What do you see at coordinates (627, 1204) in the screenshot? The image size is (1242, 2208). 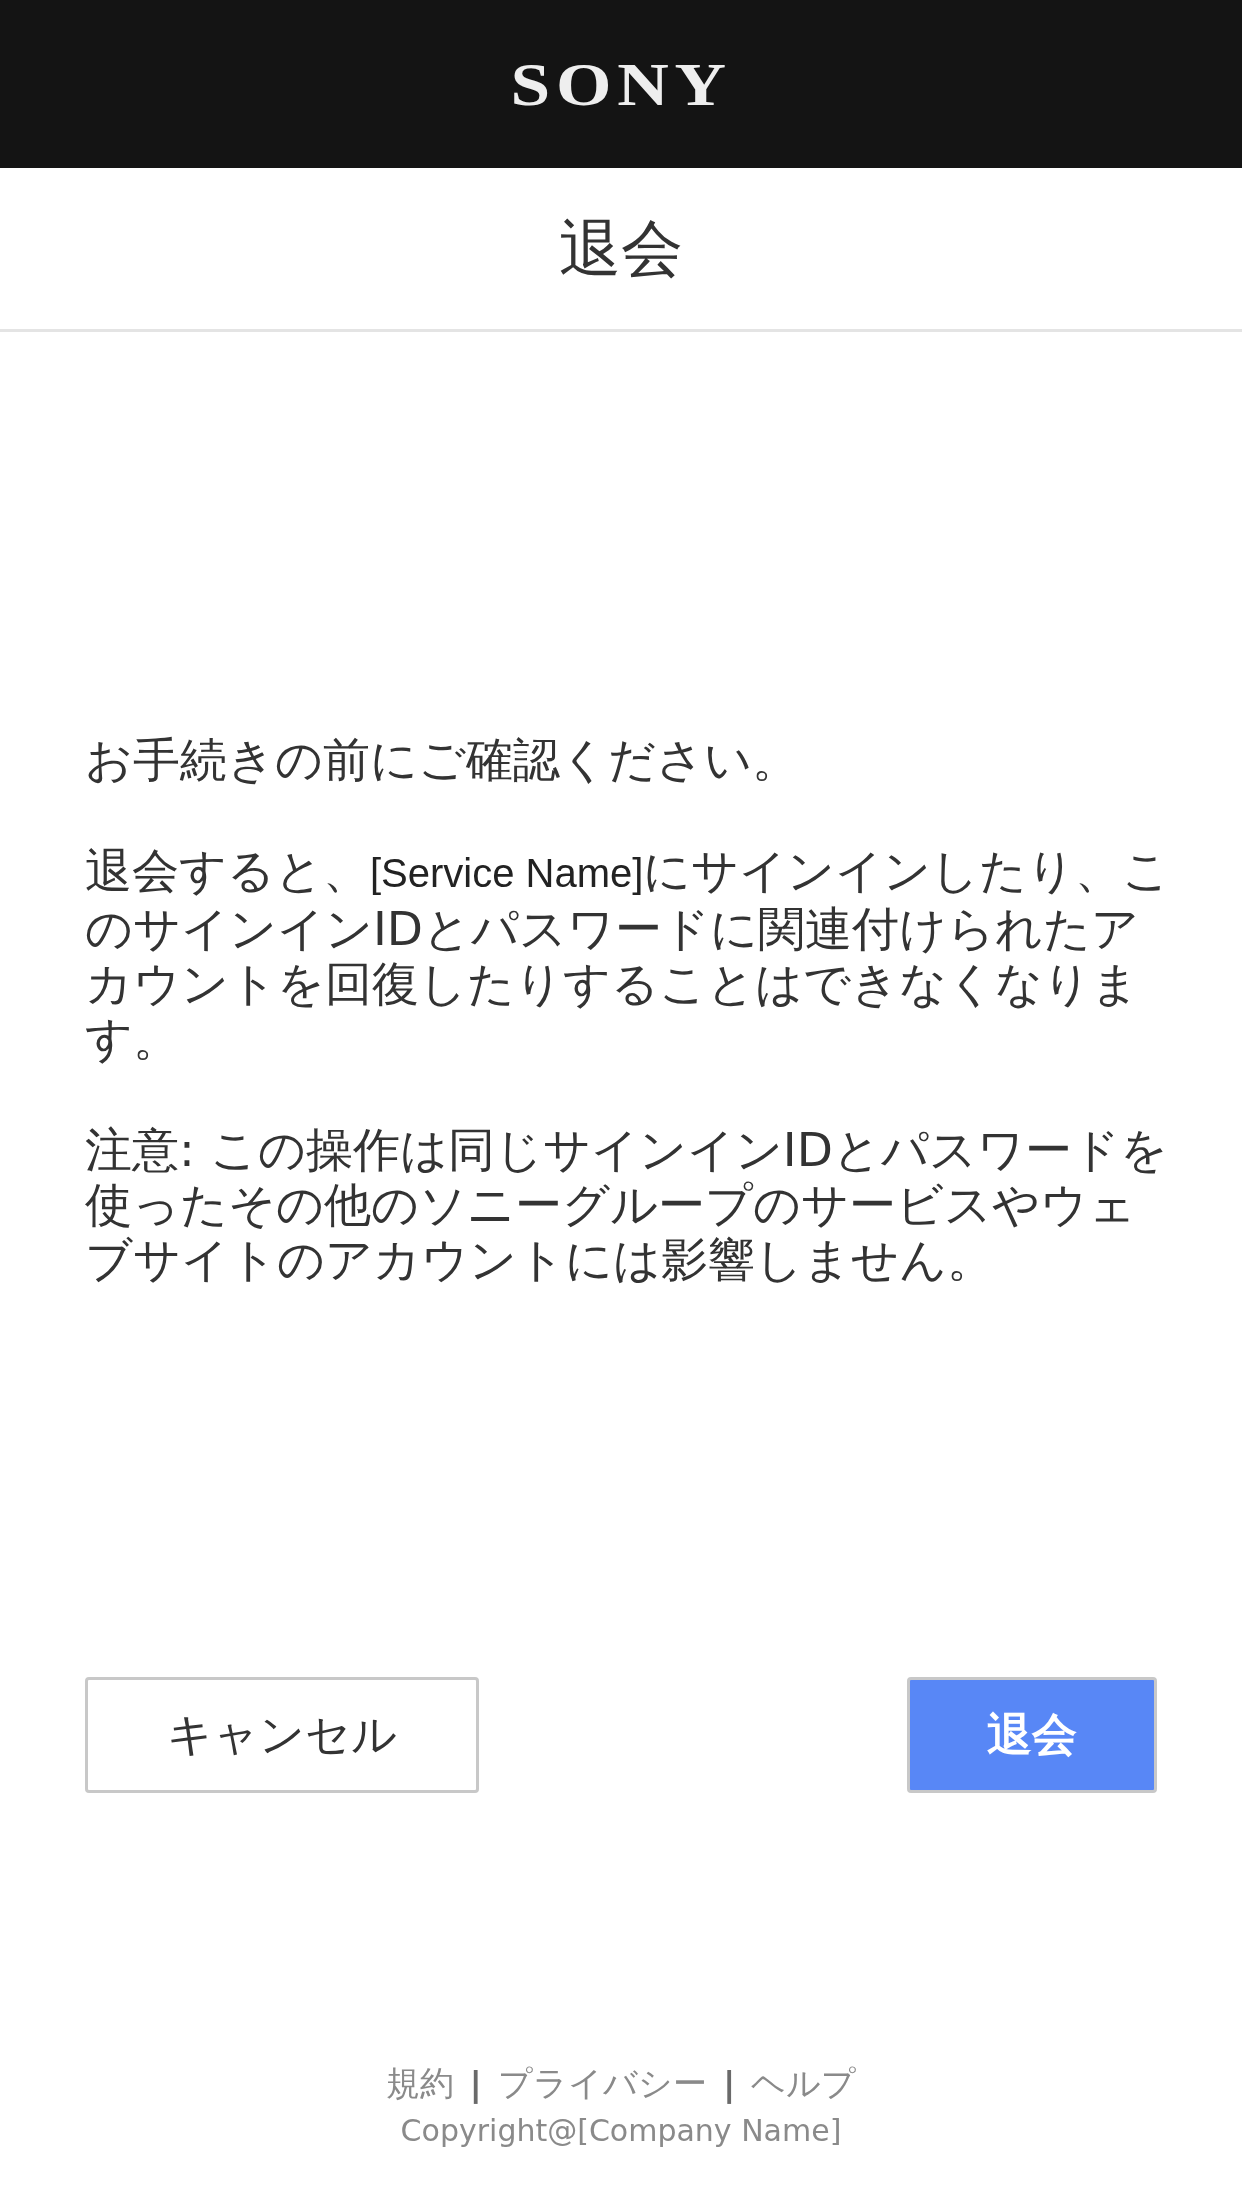 I see `notice-paragraph: 注意: この操作は同じサインインIDとパスワードを使ったその他のソニーグループのサービスやウェブサイトのアカウントには影響しません。` at bounding box center [627, 1204].